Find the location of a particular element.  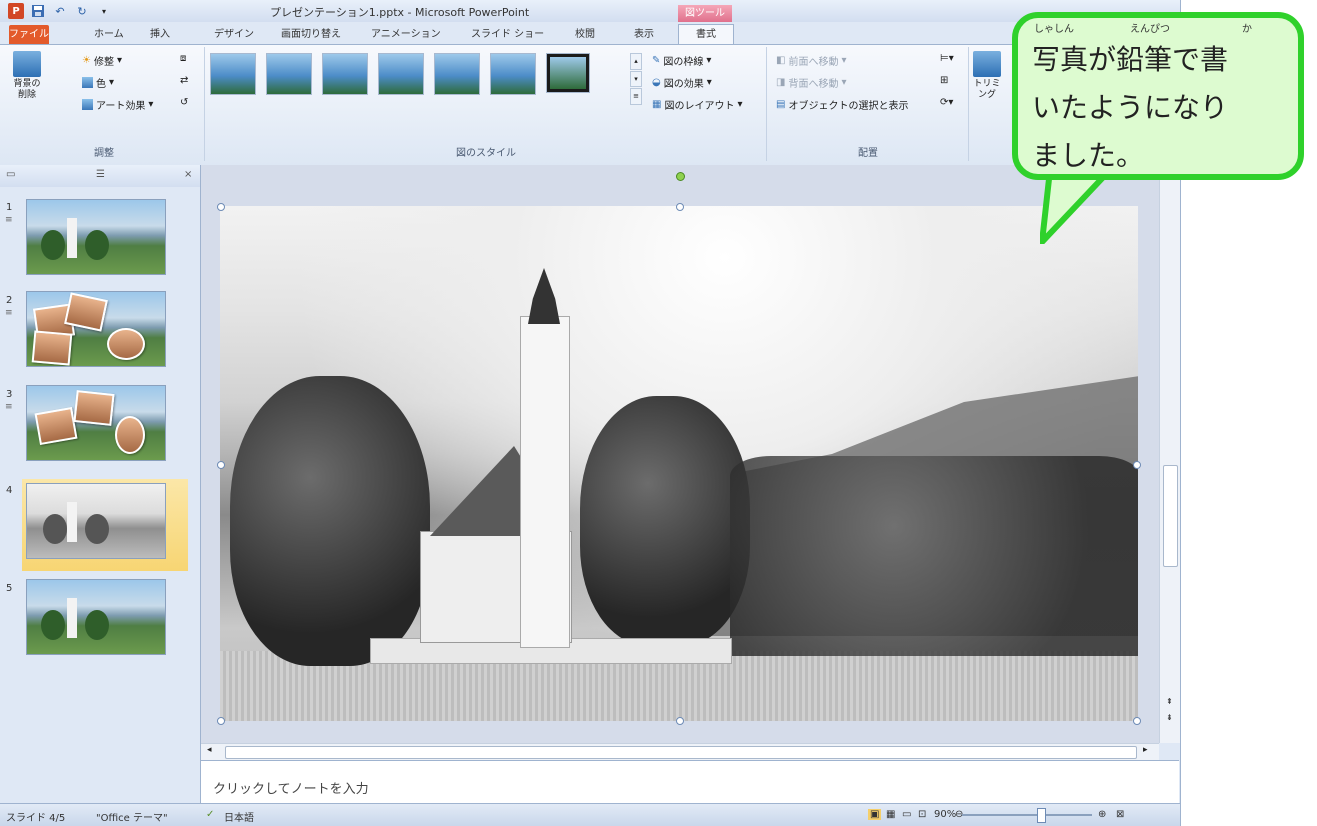

outline-tab-icon: ☰ is located at coordinates (100, 174).